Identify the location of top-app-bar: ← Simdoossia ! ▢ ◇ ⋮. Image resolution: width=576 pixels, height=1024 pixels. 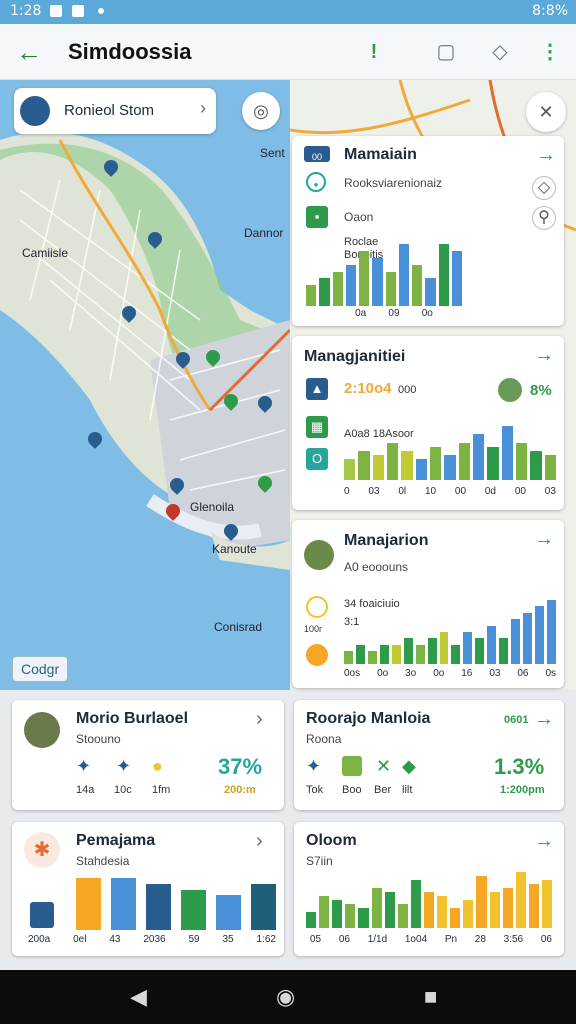
(288, 52).